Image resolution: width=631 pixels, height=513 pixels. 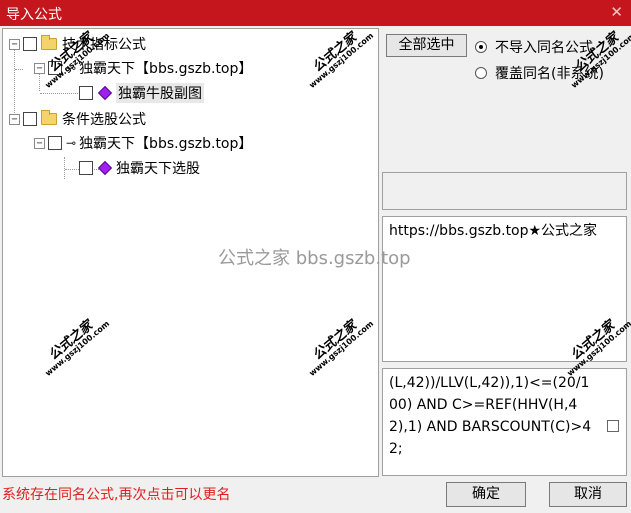 I want to click on tree-node-author-group: − ⊸ 独霸天下【bbs.gszb.top】, so click(x=143, y=143).